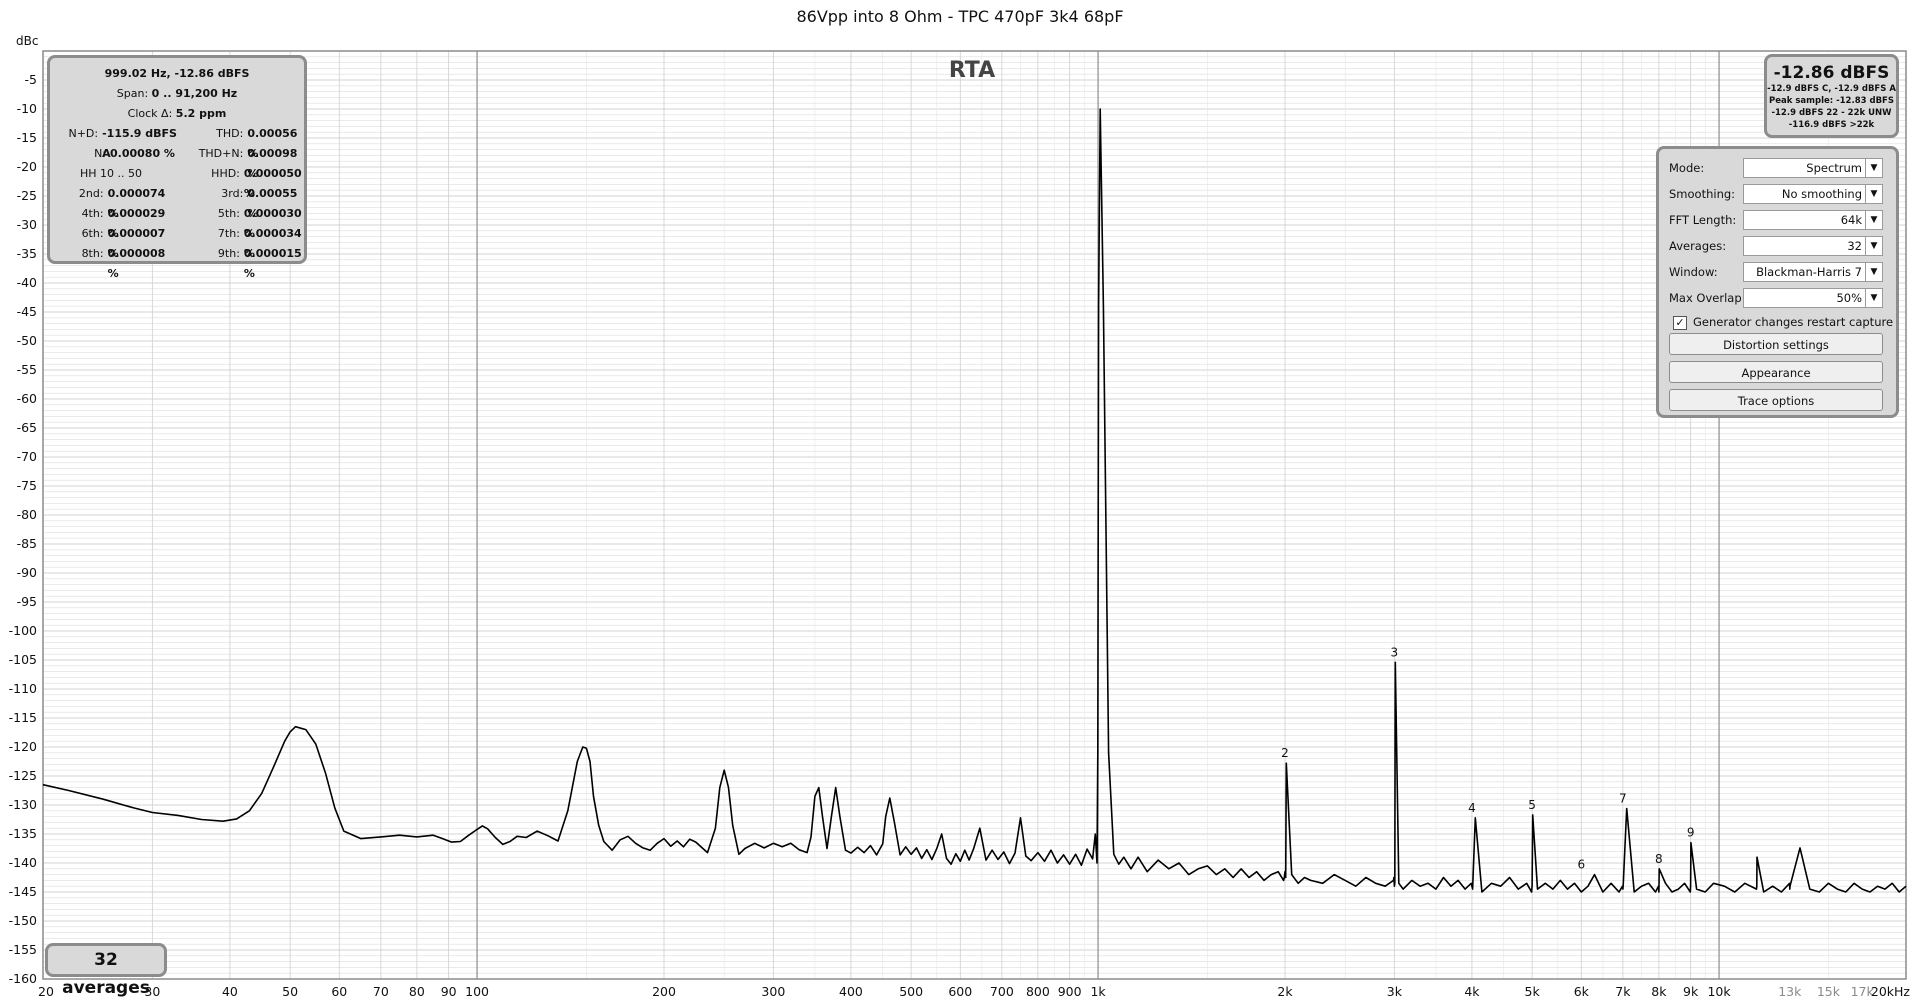  I want to click on stats-label, so click(65, 174).